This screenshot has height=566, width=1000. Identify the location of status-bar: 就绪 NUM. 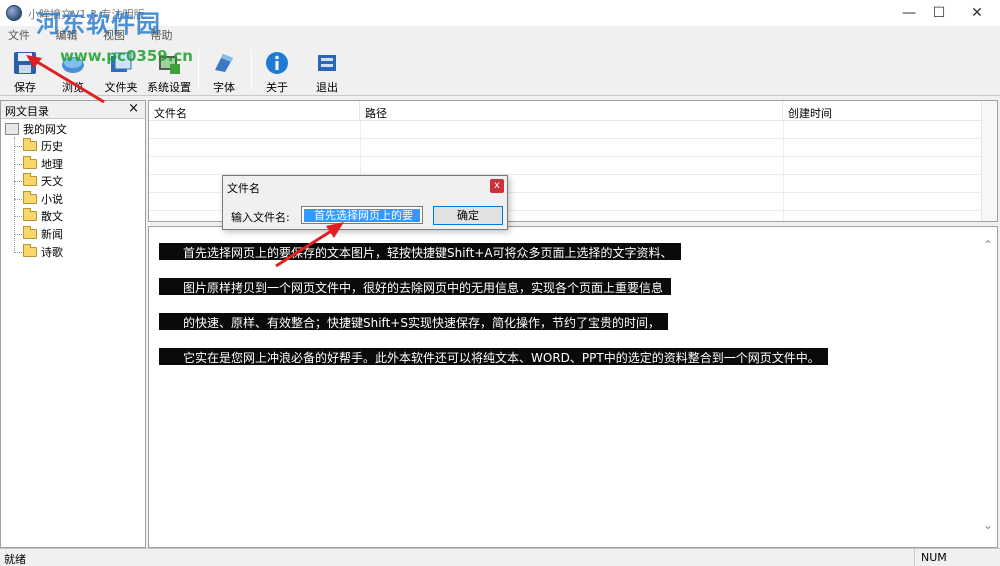
(500, 557).